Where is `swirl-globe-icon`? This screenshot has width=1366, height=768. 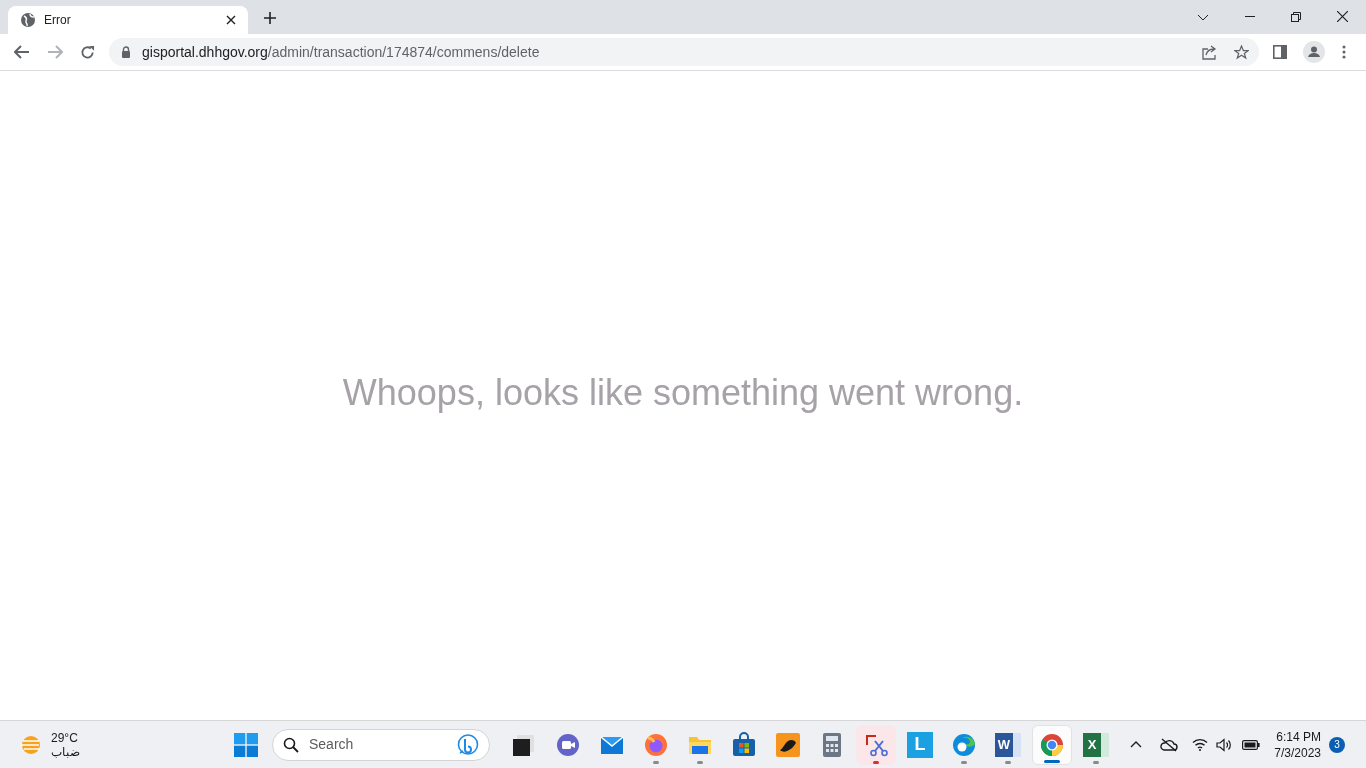 swirl-globe-icon is located at coordinates (964, 744).